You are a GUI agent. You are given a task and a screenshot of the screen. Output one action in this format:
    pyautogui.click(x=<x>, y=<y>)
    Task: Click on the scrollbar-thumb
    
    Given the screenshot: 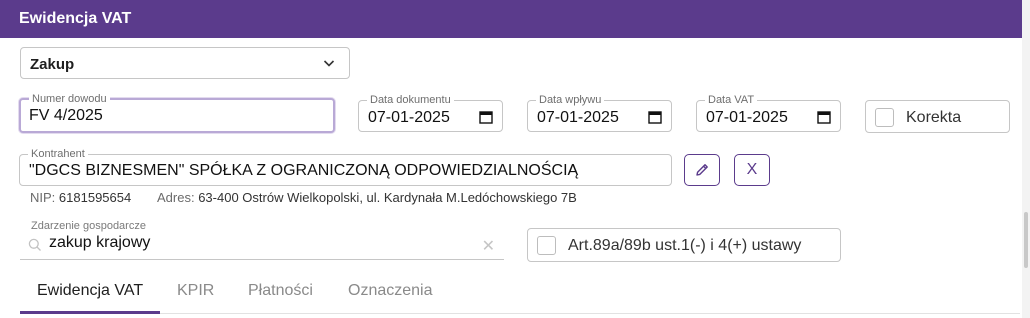 What is the action you would take?
    pyautogui.click(x=1026, y=240)
    